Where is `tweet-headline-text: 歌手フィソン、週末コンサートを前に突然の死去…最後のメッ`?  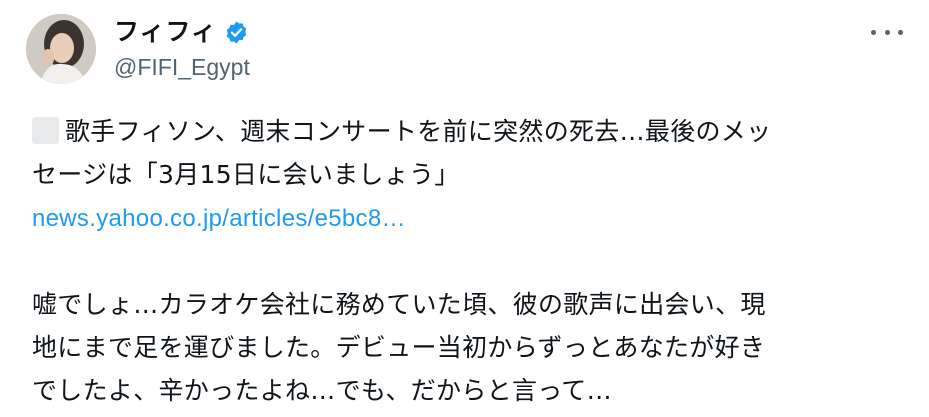 tweet-headline-text: 歌手フィソン、週末コンサートを前に突然の死去…最後のメッ is located at coordinates (418, 131).